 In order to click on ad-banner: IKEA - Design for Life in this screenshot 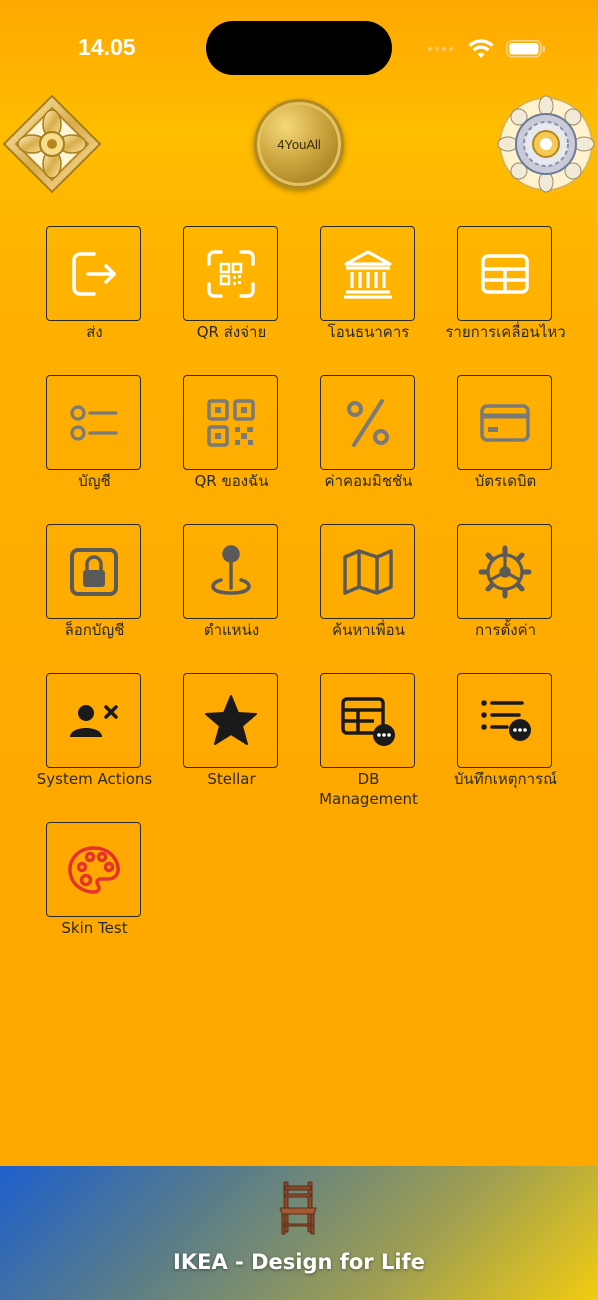, I will do `click(299, 1233)`.